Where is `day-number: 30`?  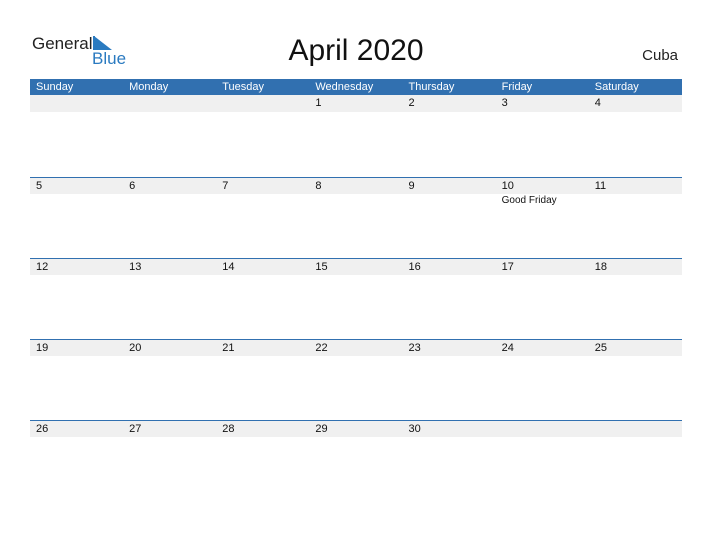 day-number: 30 is located at coordinates (414, 429).